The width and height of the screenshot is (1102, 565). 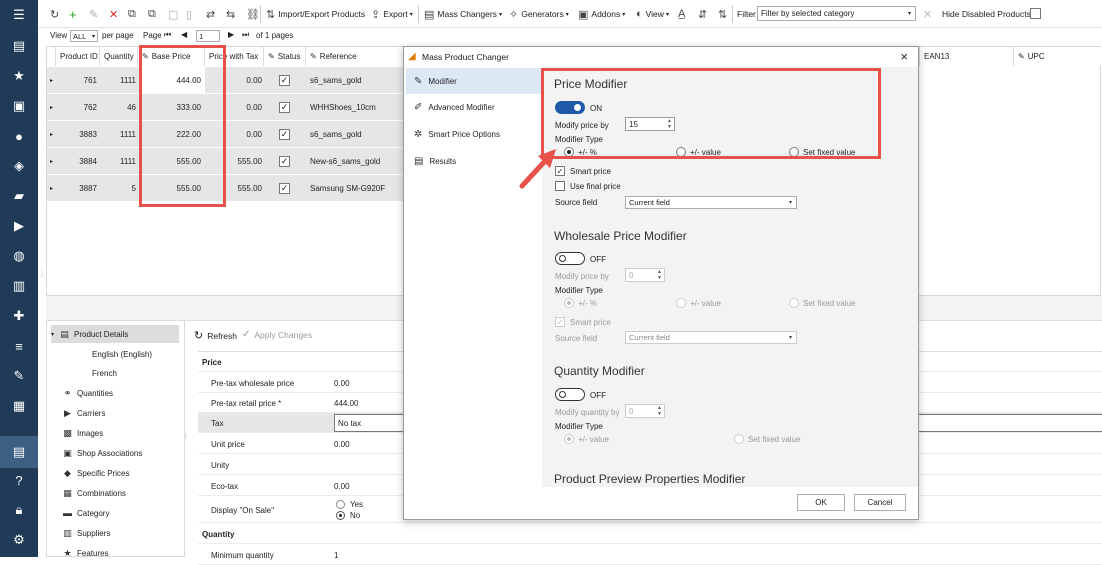 I want to click on tree-item-specific-prices: ◆ Specific Prices, so click(x=95, y=473).